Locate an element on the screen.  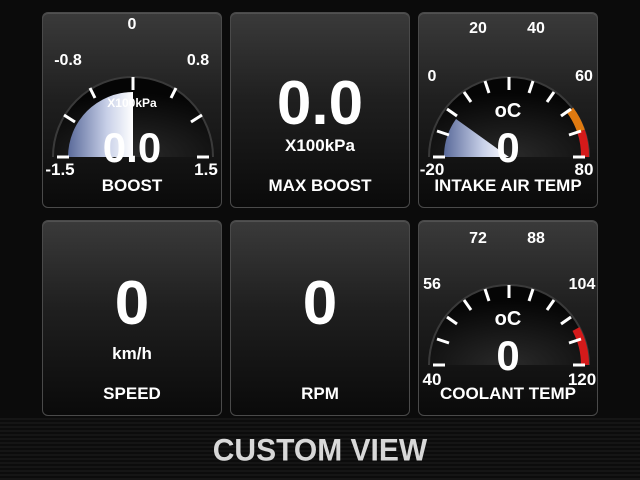
speed-value: 0 is located at coordinates (132, 303).